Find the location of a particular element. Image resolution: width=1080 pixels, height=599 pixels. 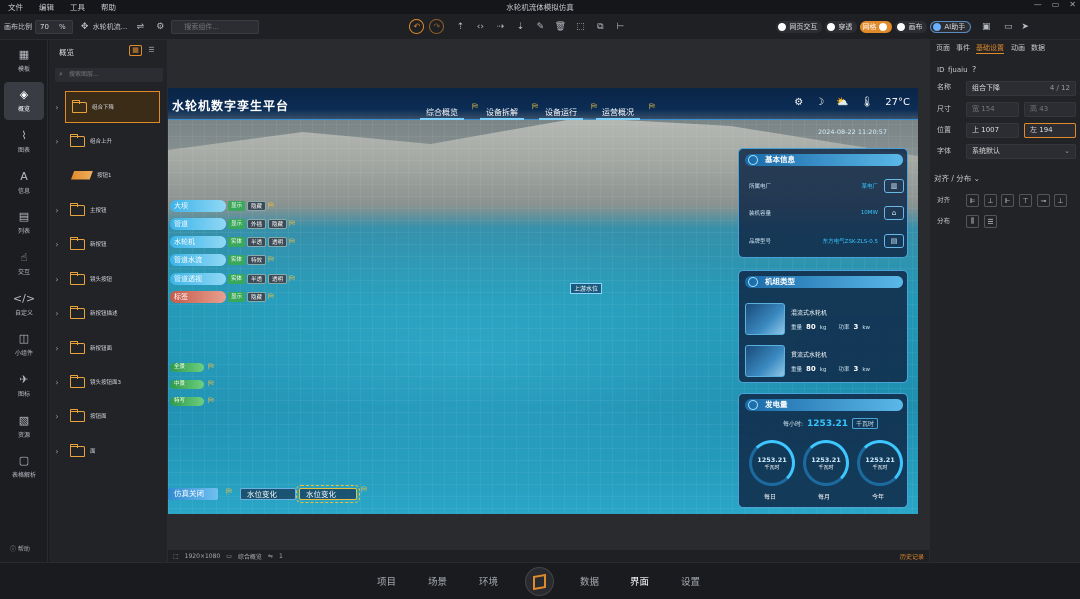

share-icon: ⇢ is located at coordinates (500, 27).